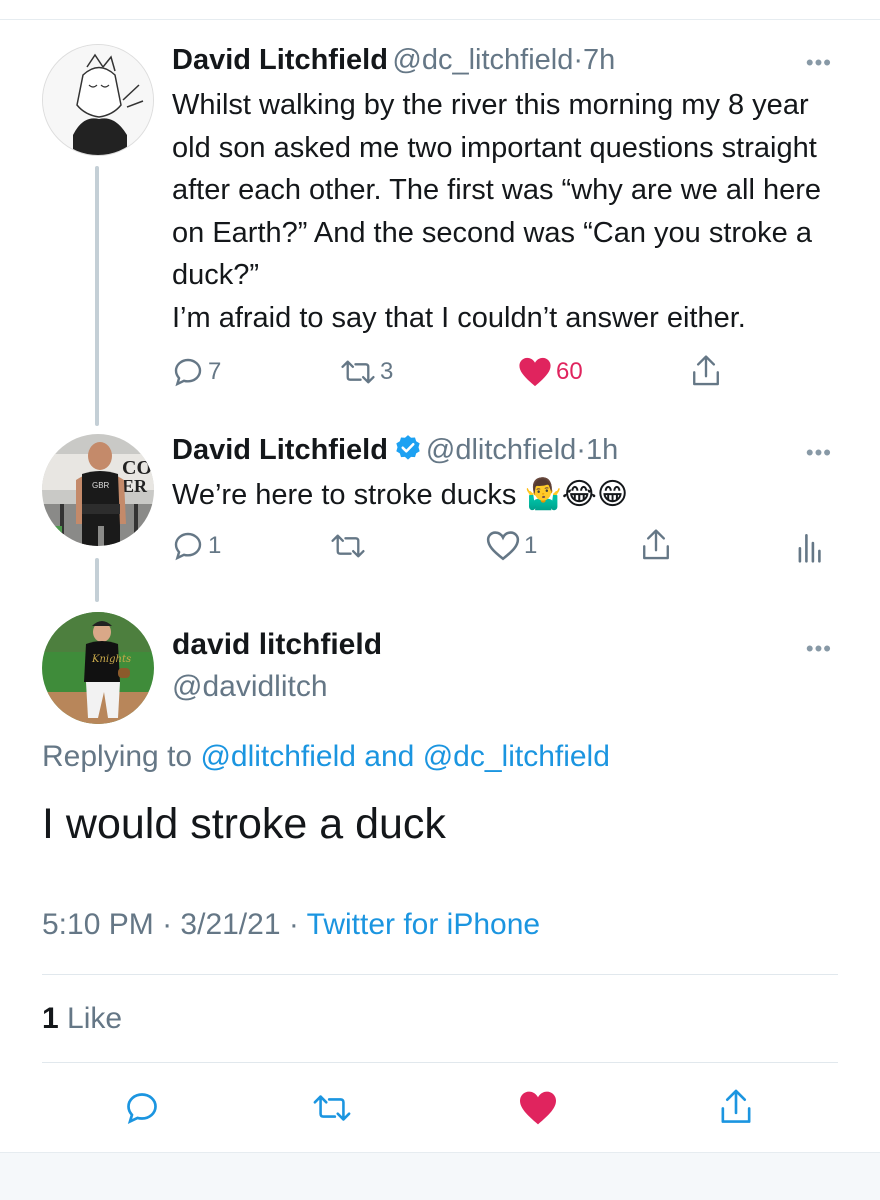 This screenshot has width=880, height=1200. What do you see at coordinates (98, 100) in the screenshot?
I see `avatar-dc-litchfield` at bounding box center [98, 100].